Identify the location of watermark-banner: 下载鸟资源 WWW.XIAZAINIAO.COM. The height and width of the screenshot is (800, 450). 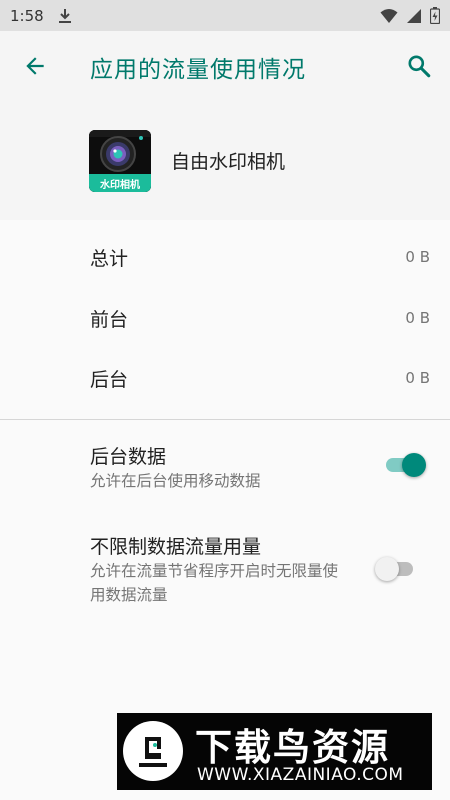
(274, 751).